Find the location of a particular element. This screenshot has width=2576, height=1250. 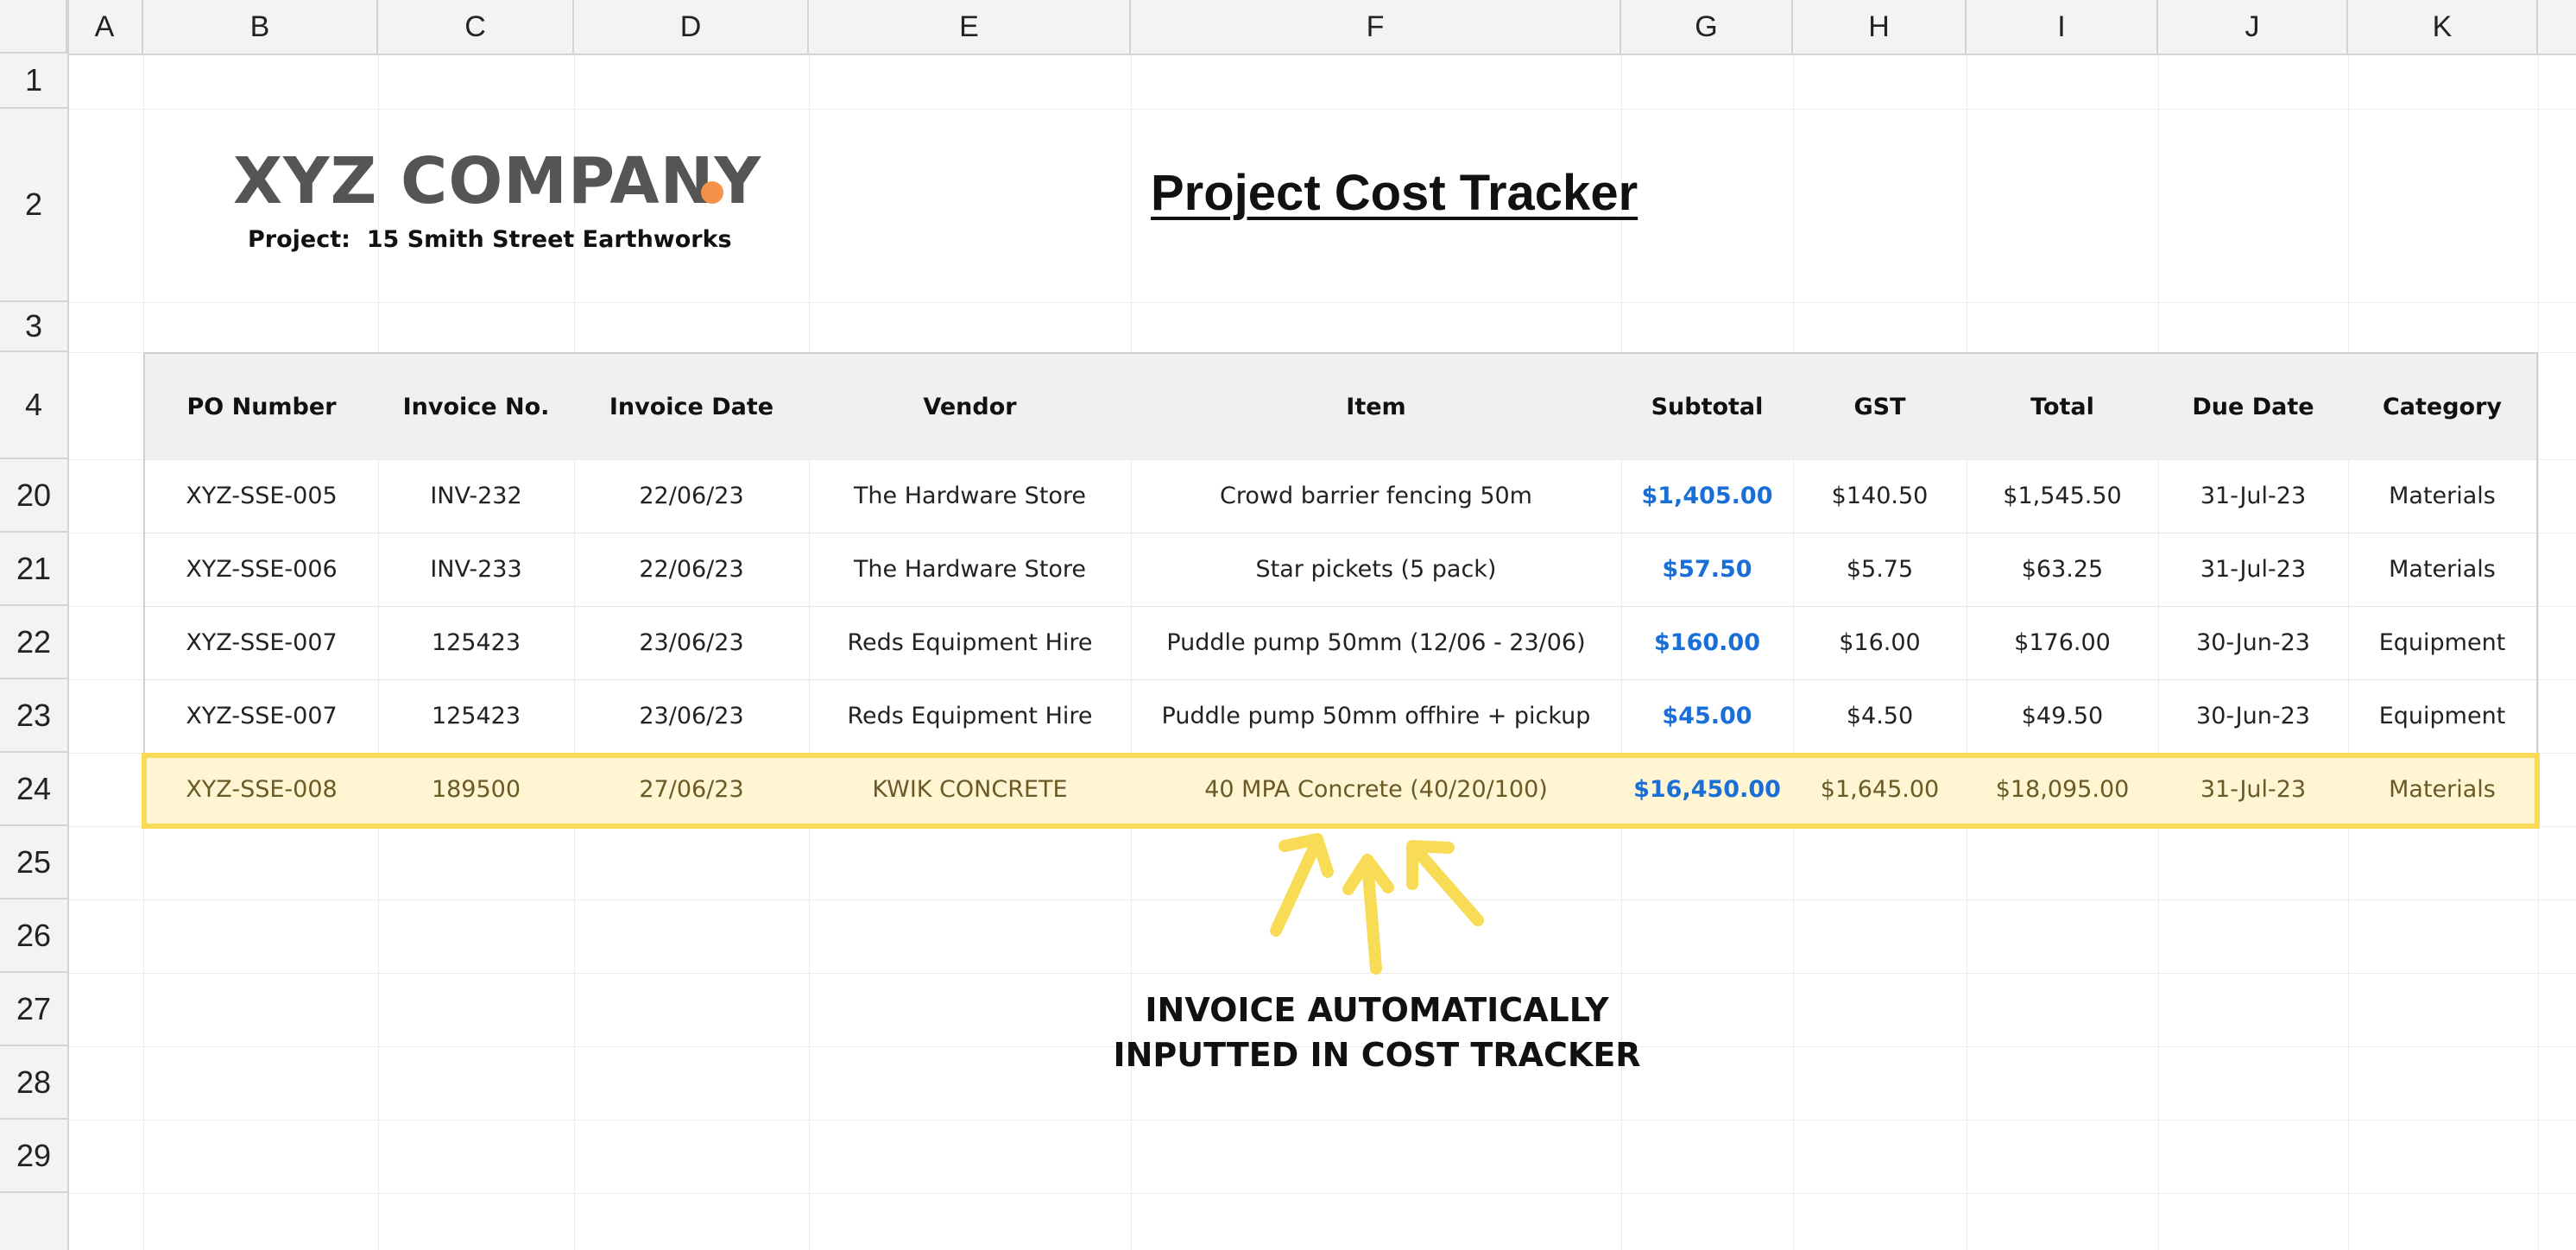

select-all-corner is located at coordinates (33, 27).